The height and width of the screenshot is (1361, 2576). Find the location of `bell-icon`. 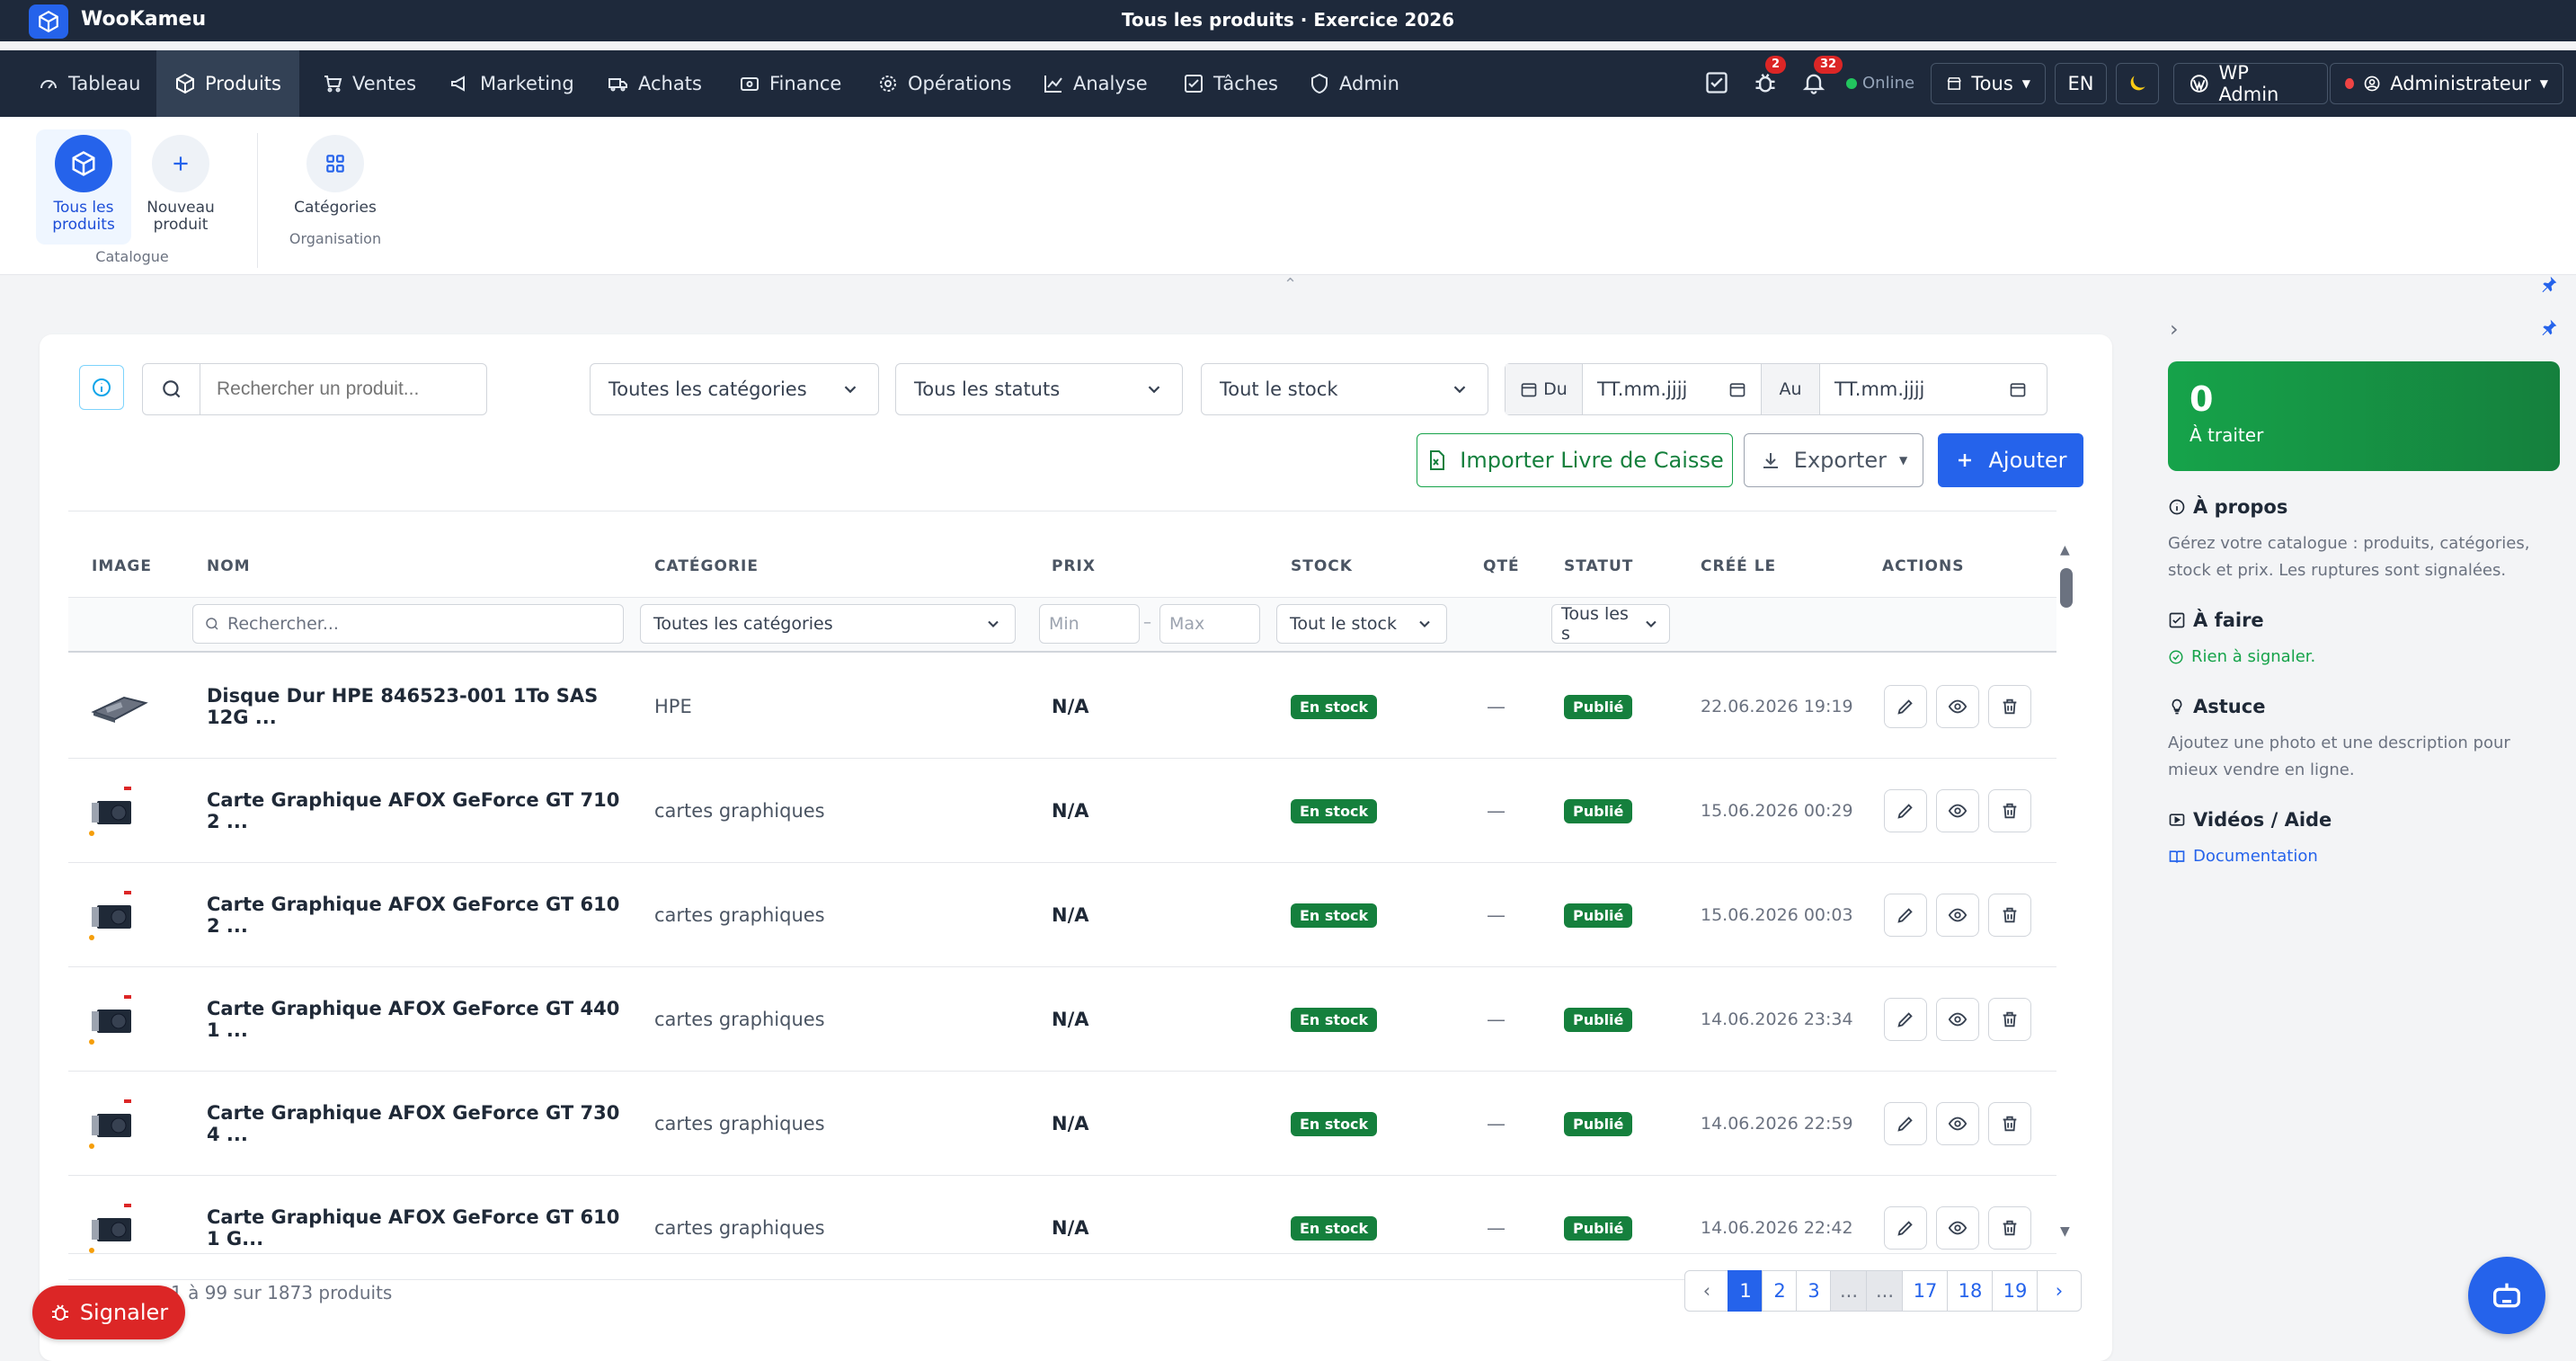

bell-icon is located at coordinates (1813, 84).